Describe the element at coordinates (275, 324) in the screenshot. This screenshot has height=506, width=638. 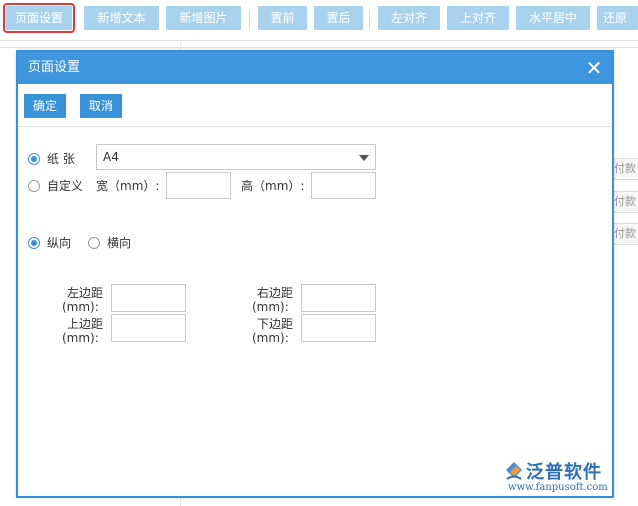
I see `bottom-margin-label: 下边距` at that location.